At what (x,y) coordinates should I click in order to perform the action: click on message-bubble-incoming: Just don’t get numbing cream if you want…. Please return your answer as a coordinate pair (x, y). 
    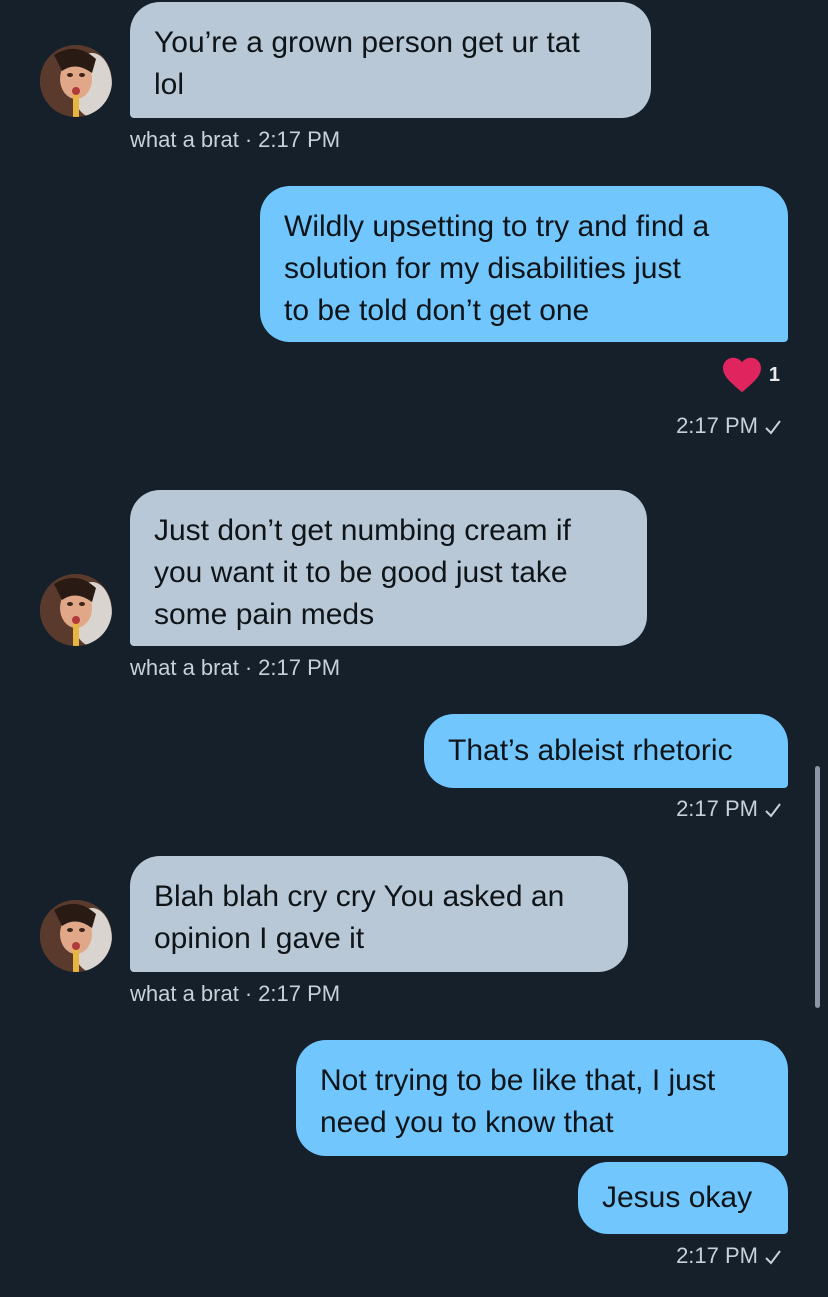
    Looking at the image, I should click on (388, 568).